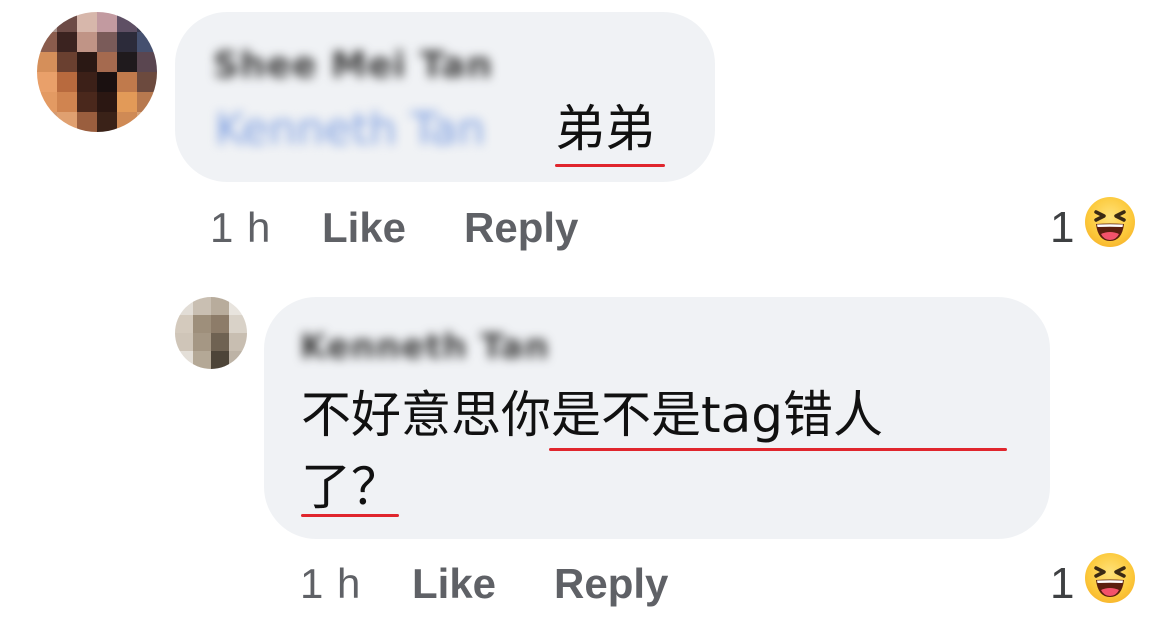 This screenshot has width=1170, height=619. I want to click on comment-text-line2: 了？, so click(351, 487).